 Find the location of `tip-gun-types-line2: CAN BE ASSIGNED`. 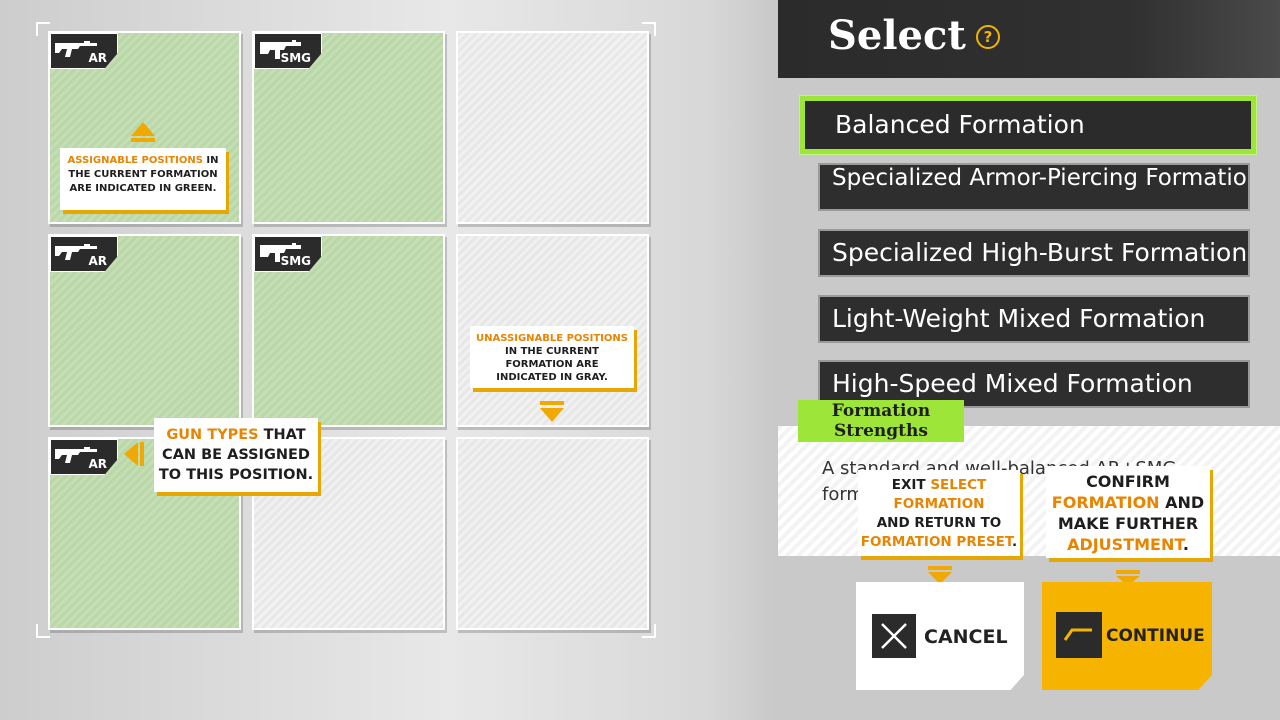

tip-gun-types-line2: CAN BE ASSIGNED is located at coordinates (236, 455).